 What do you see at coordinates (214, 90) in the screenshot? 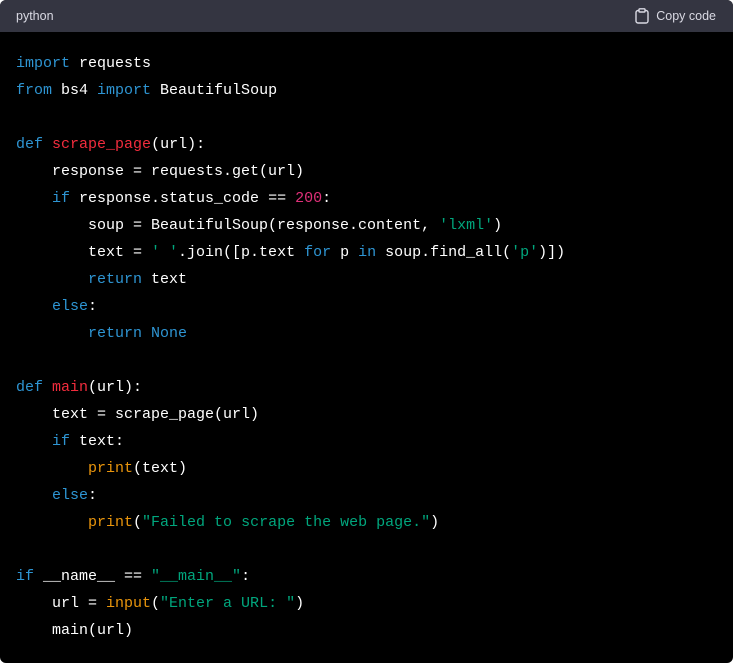
I see `code-token: BeautifulSoup` at bounding box center [214, 90].